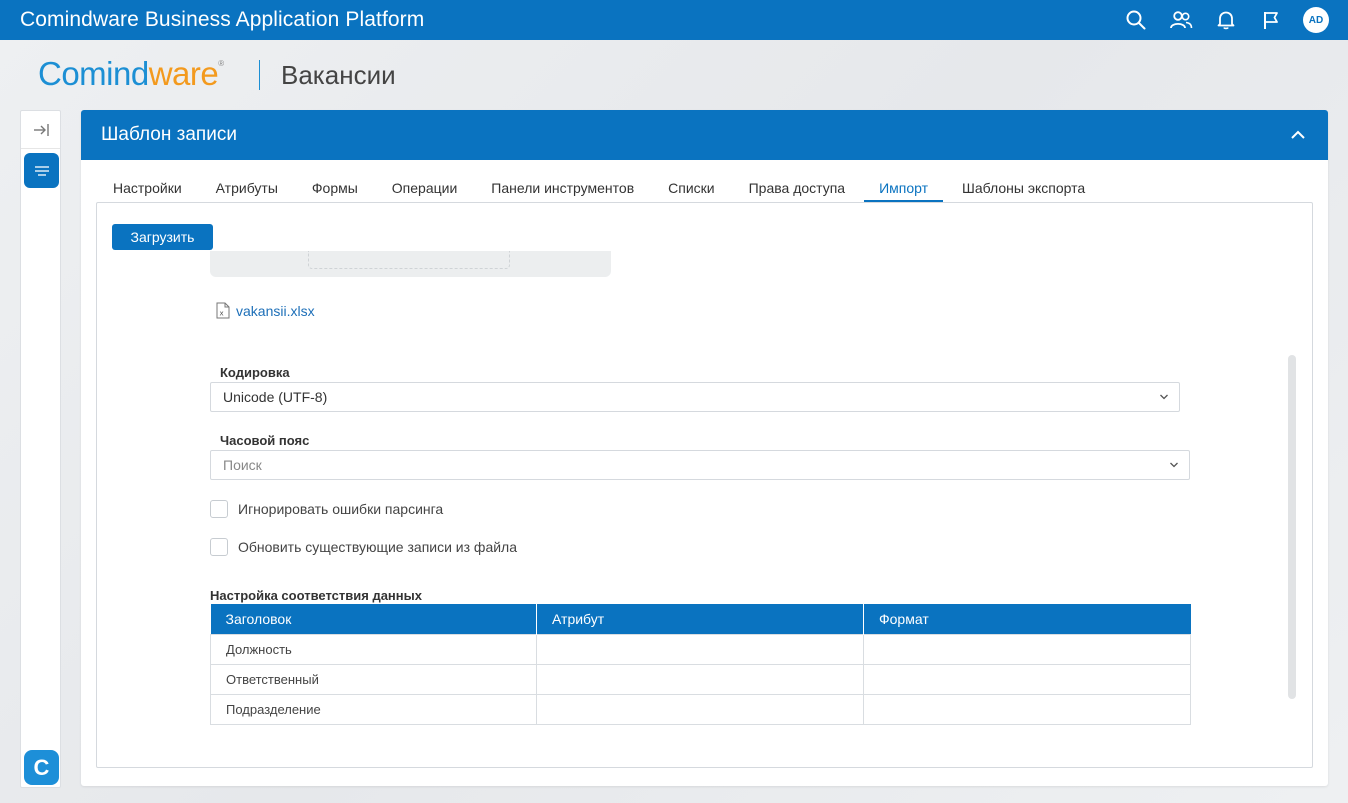  I want to click on table-row: Подразделение, so click(700, 709).